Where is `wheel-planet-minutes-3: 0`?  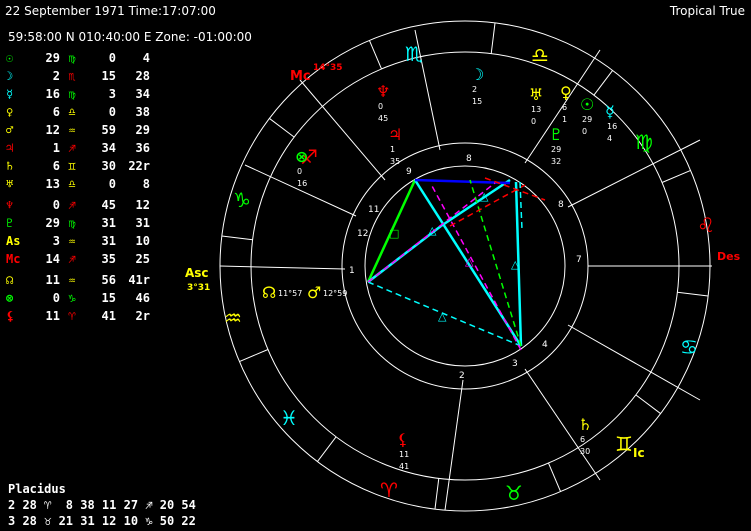 wheel-planet-minutes-3: 0 is located at coordinates (584, 131).